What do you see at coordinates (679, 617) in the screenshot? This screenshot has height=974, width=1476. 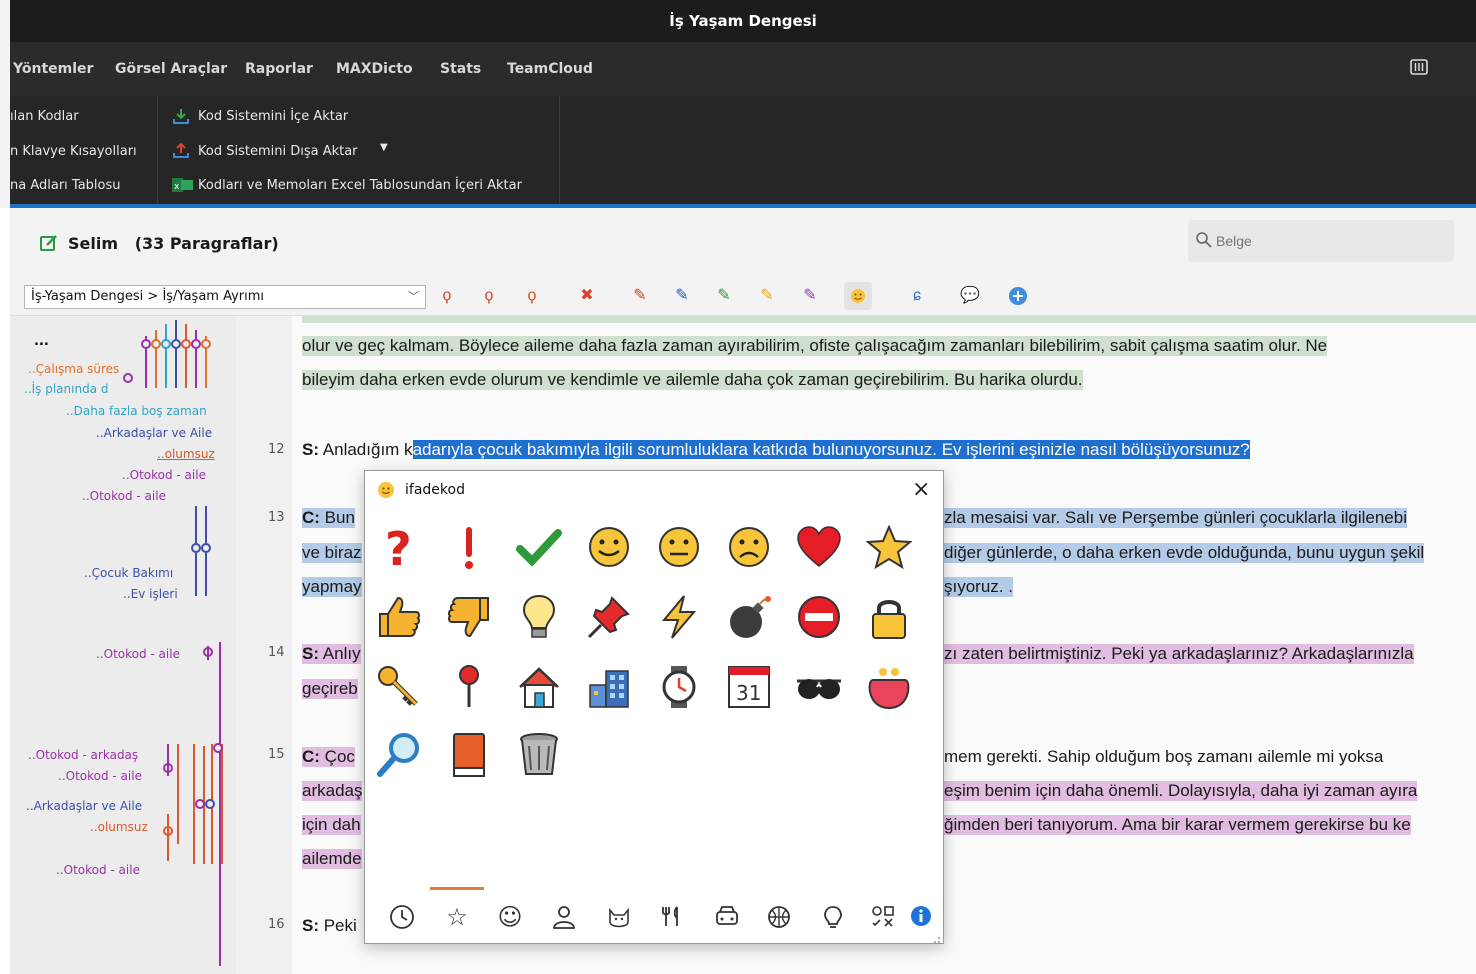 I see `lightning-icon` at bounding box center [679, 617].